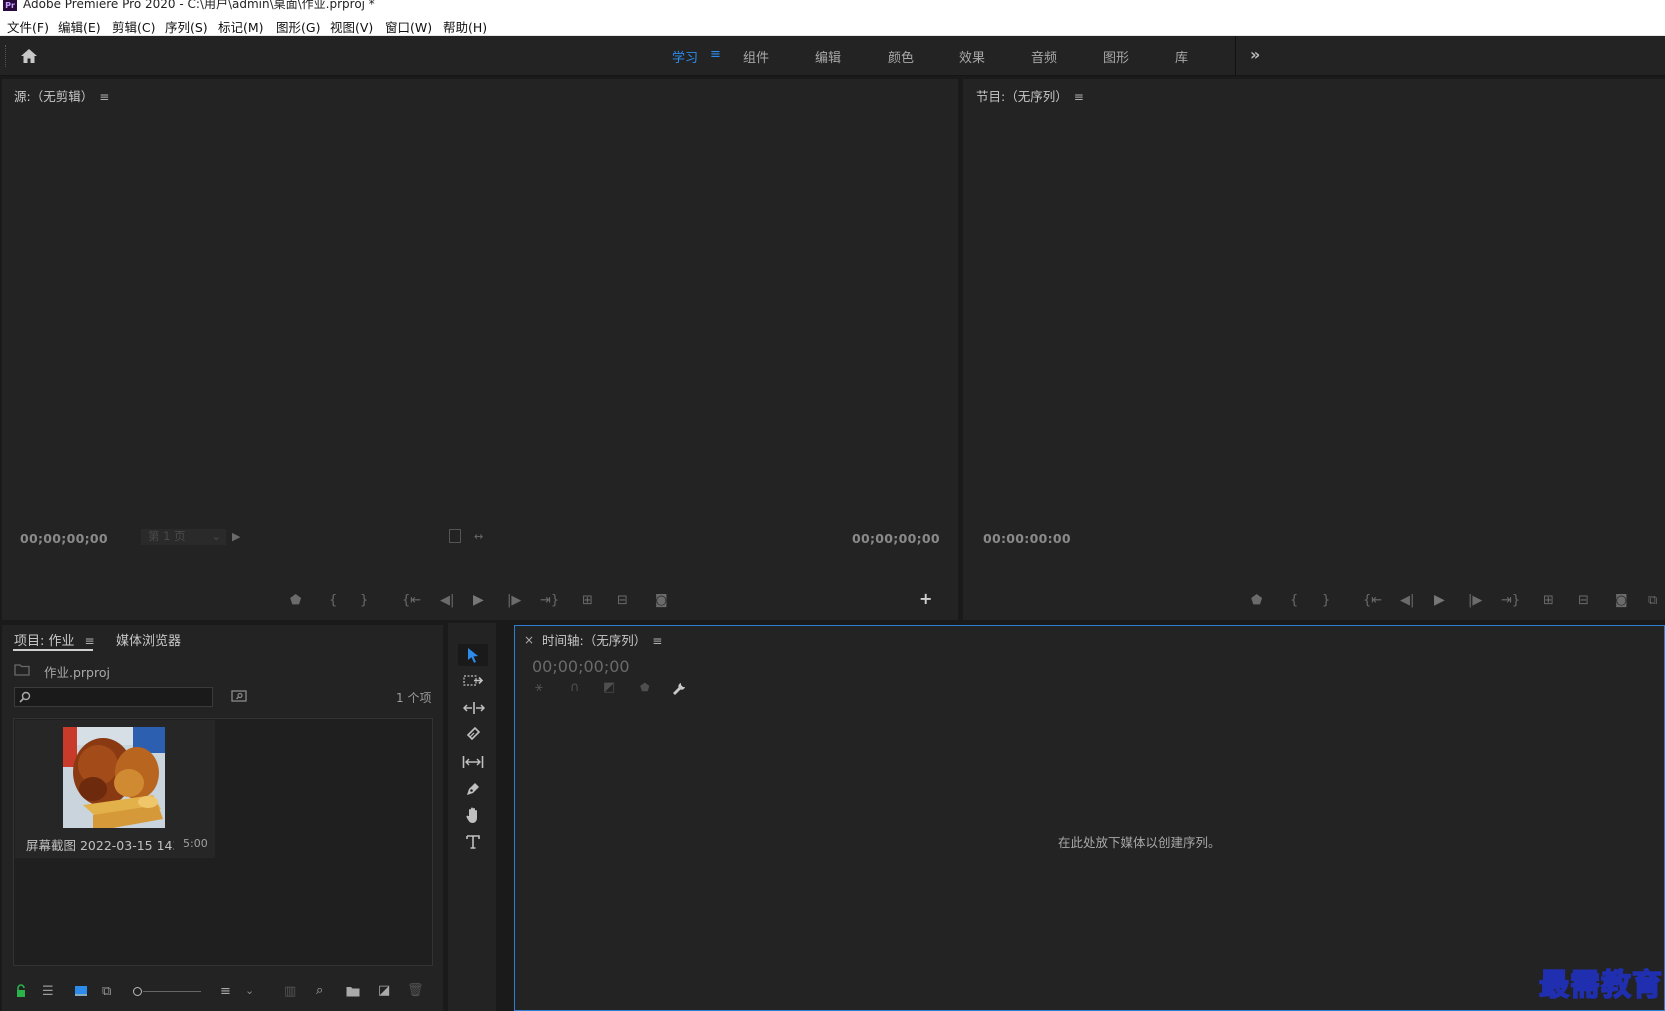  What do you see at coordinates (972, 56) in the screenshot?
I see `workspace-tab-effects: 效果` at bounding box center [972, 56].